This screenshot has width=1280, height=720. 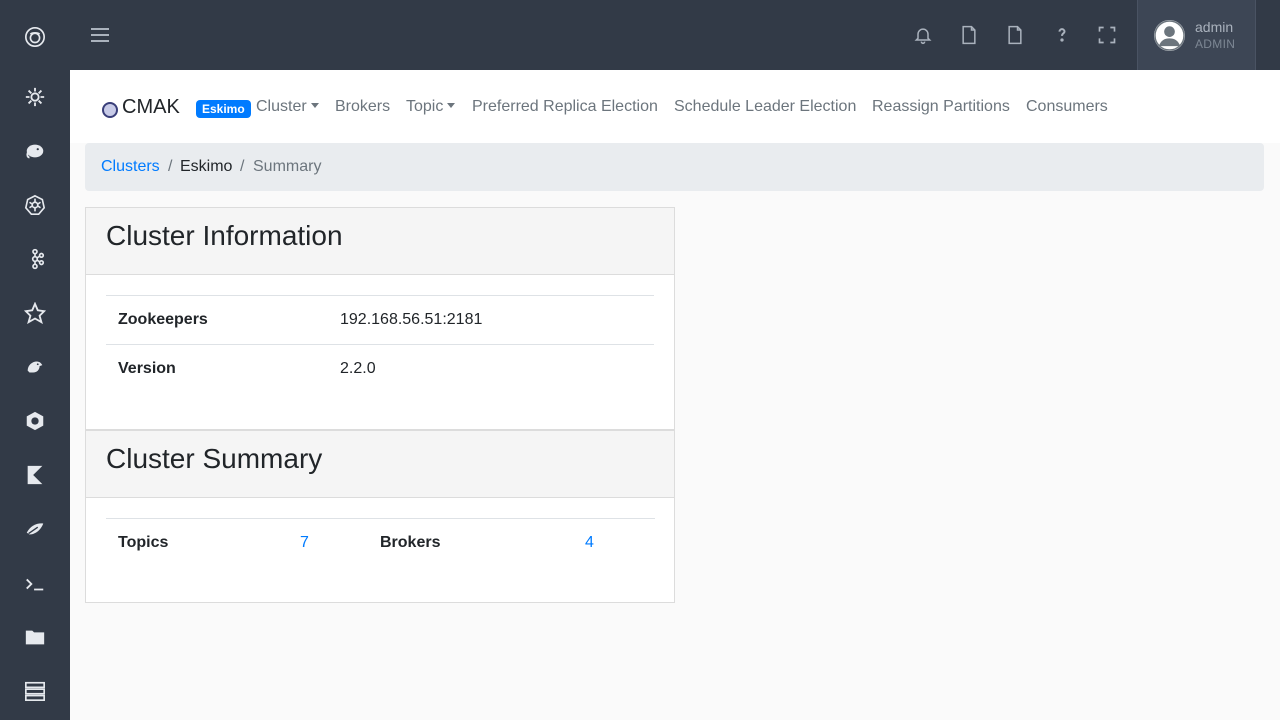 What do you see at coordinates (1062, 35) in the screenshot?
I see `question-icon` at bounding box center [1062, 35].